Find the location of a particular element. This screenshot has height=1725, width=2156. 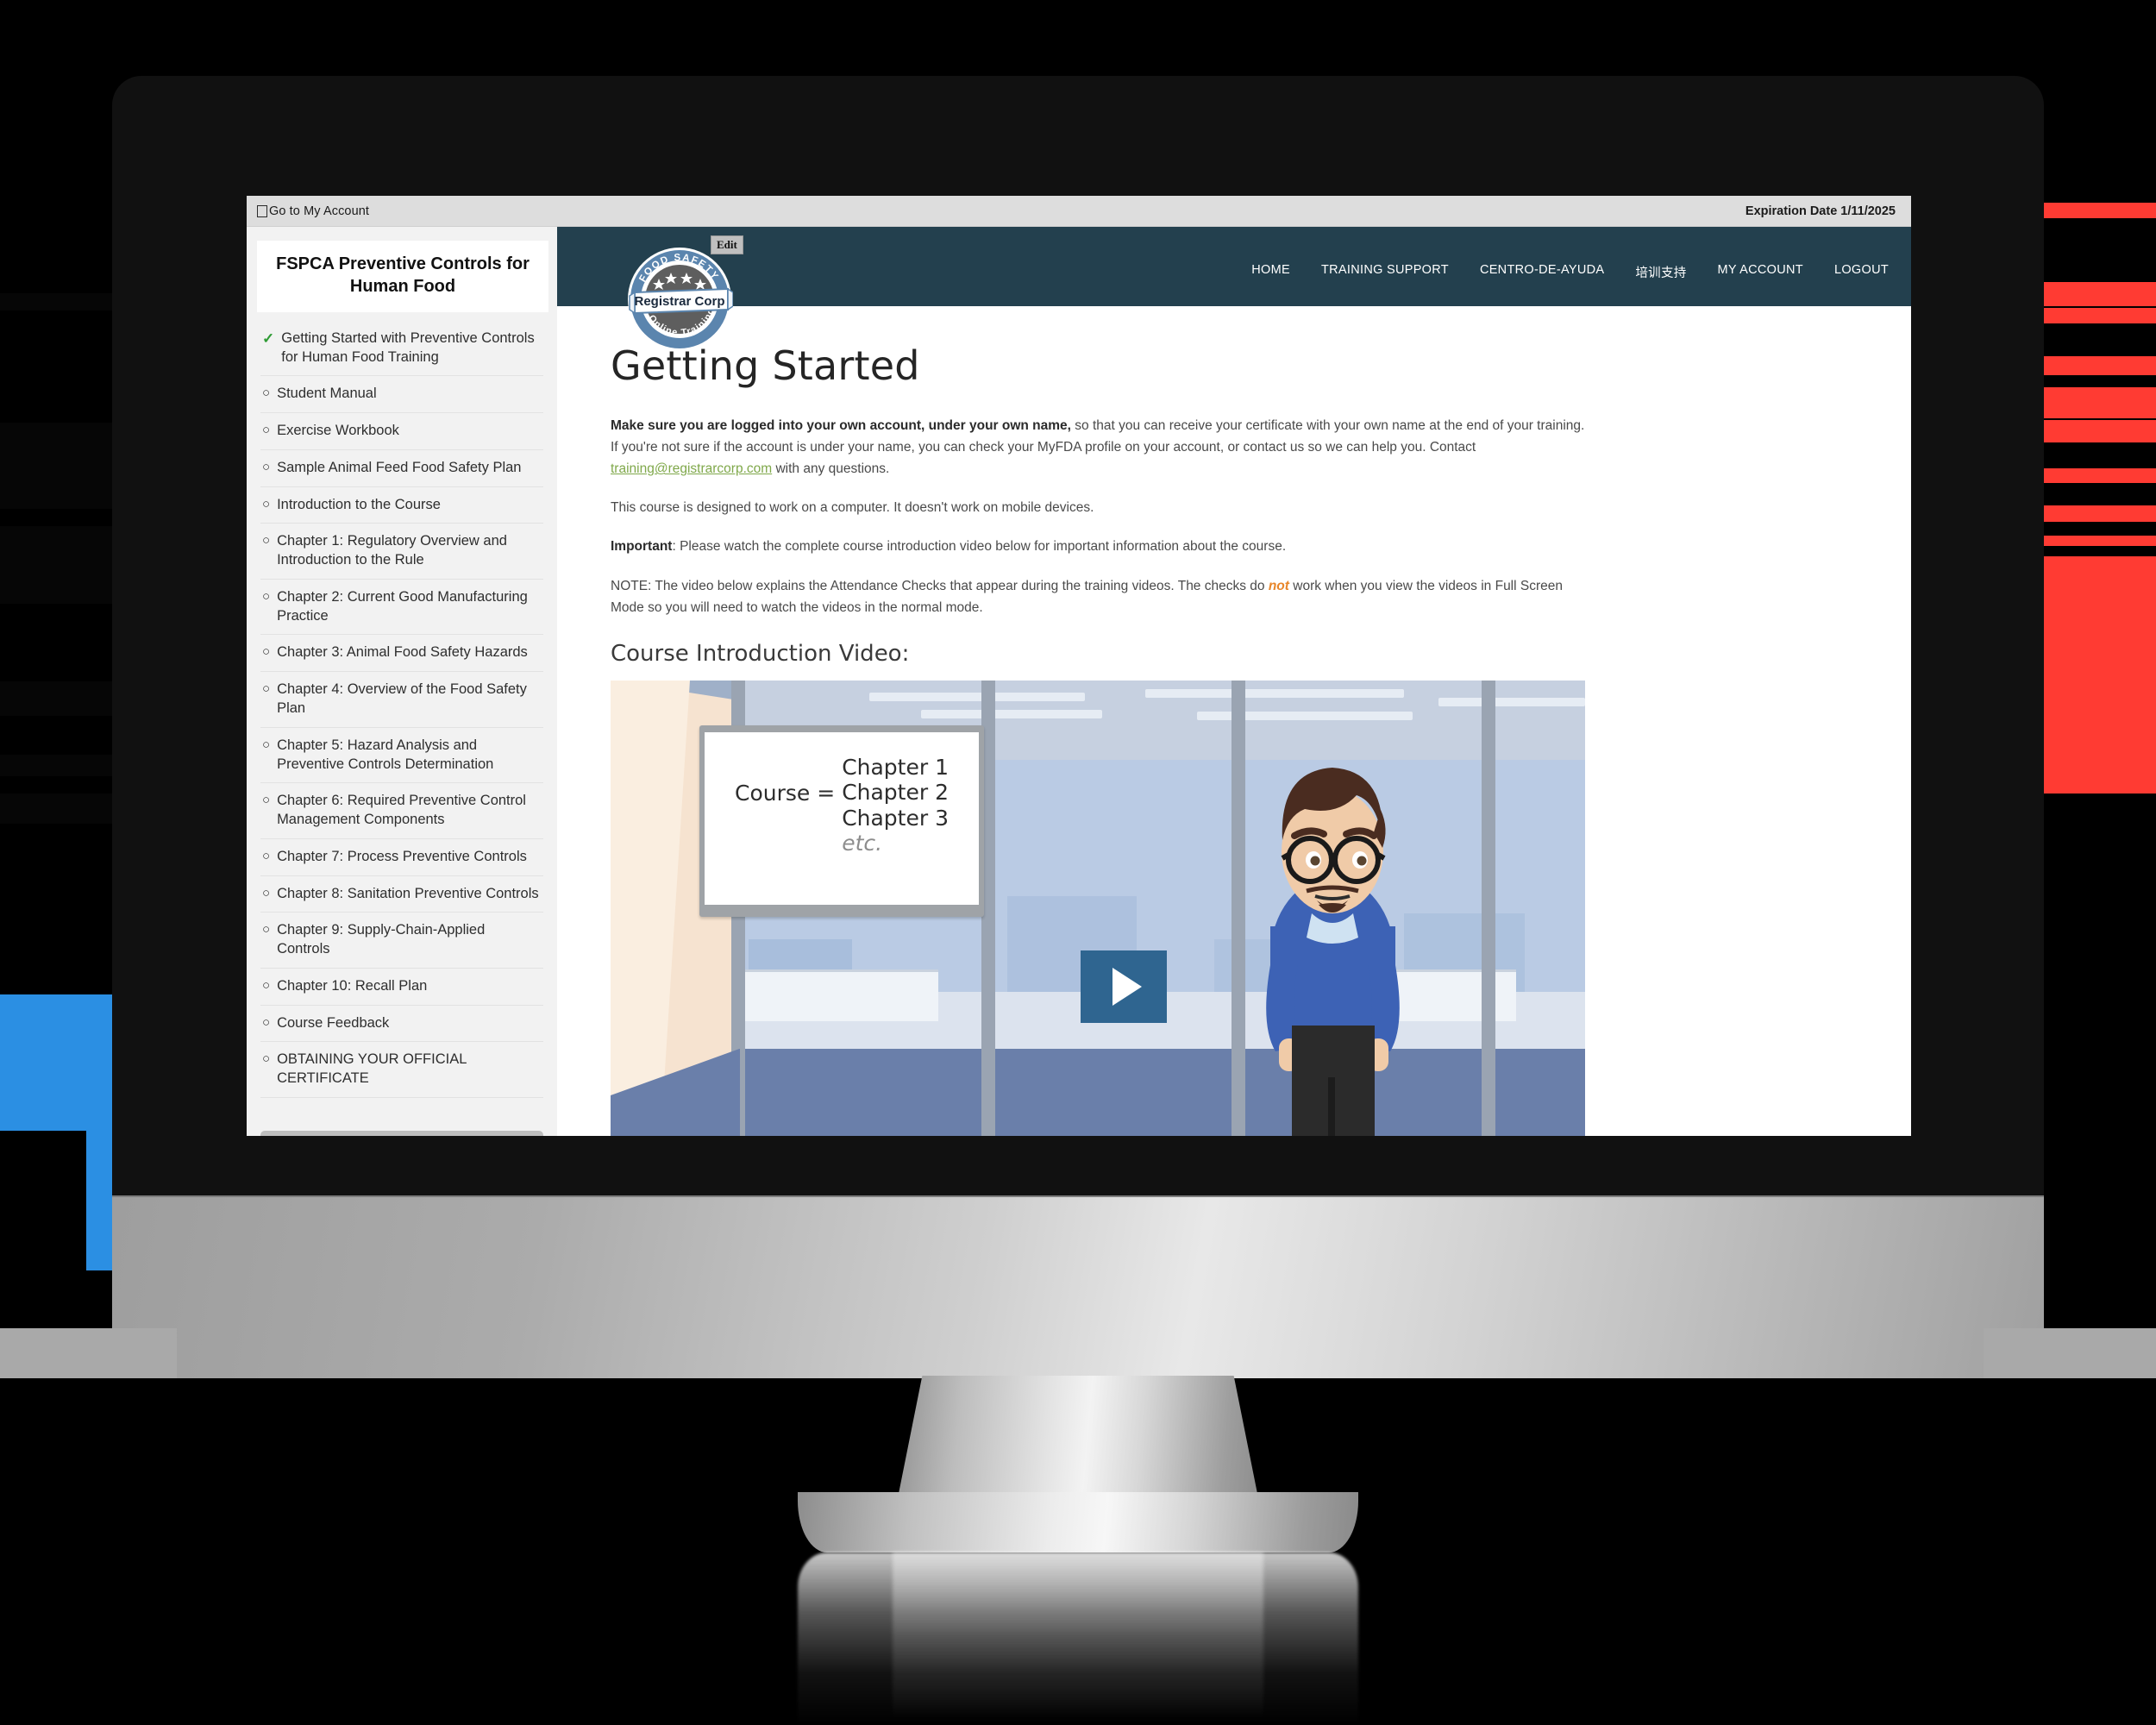

sidebar-item: ○ Chapter 10: Recall Plan is located at coordinates (401, 987).